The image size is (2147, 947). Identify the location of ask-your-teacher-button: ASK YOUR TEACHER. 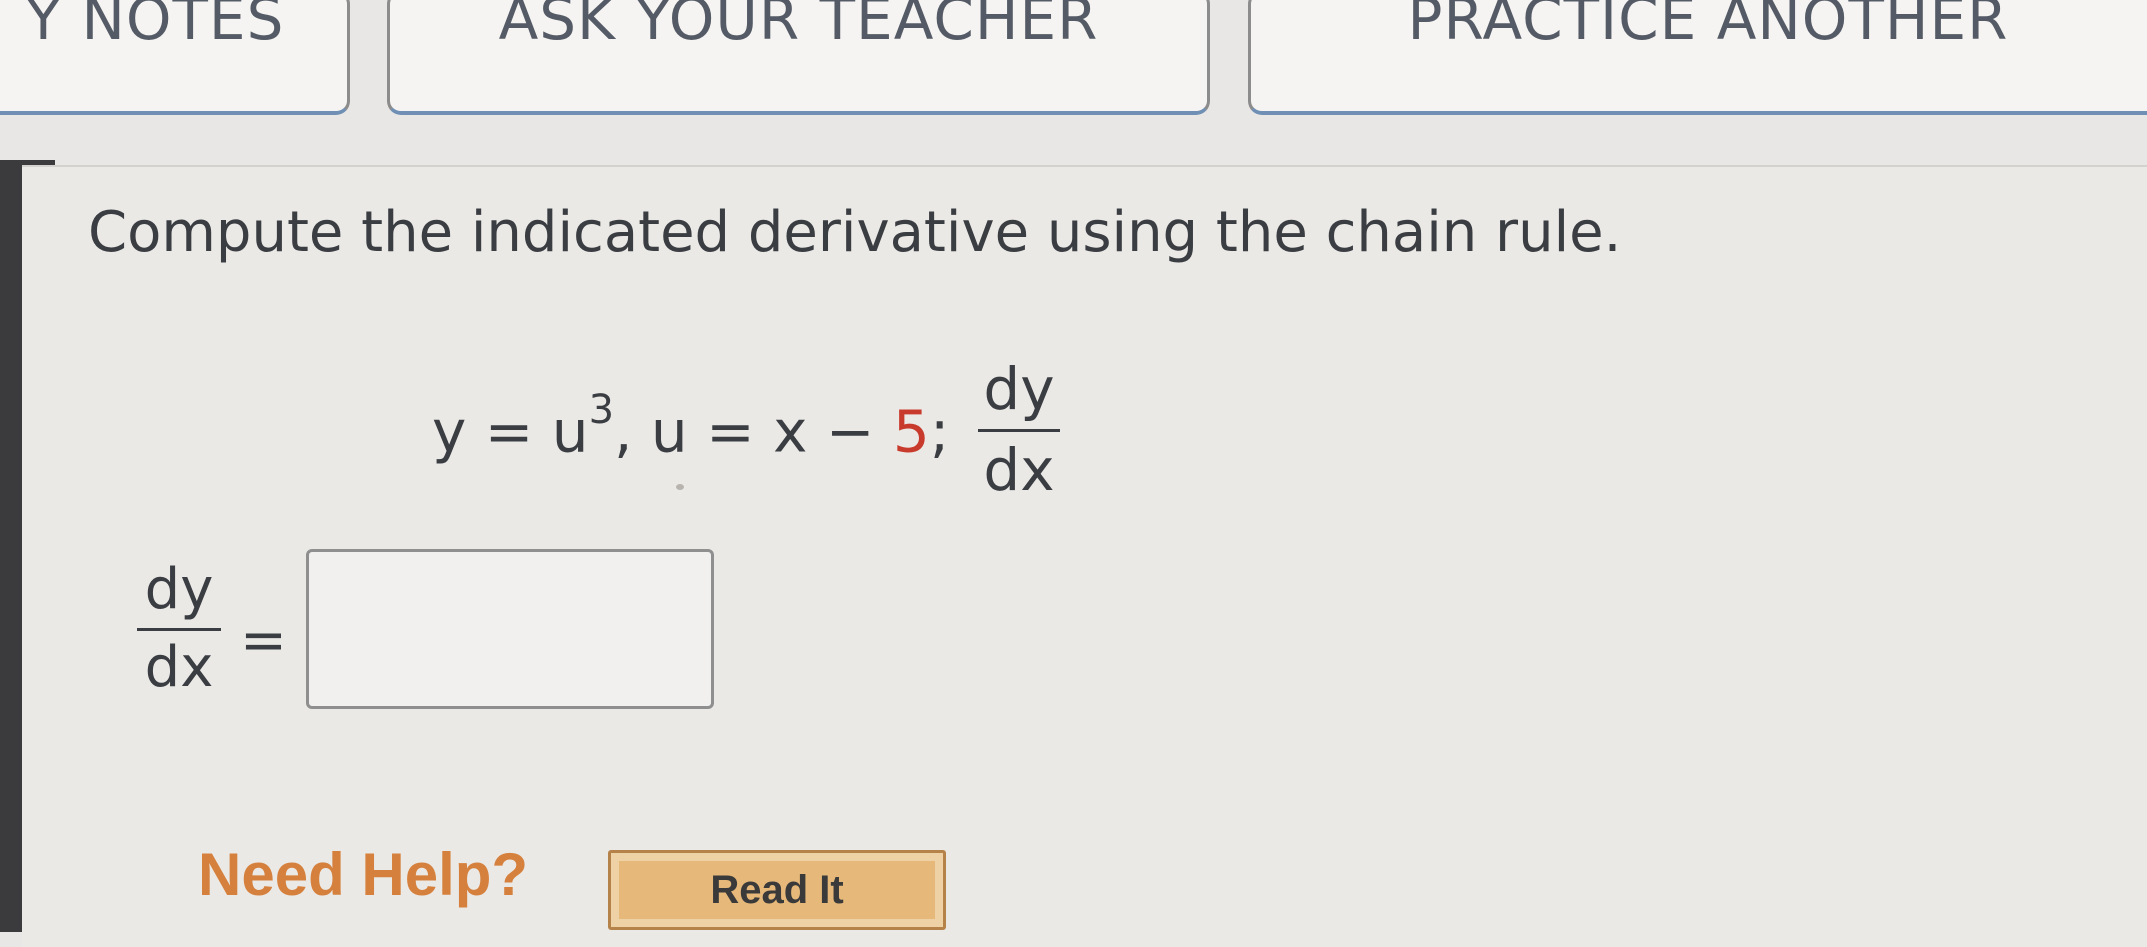
(798, 57).